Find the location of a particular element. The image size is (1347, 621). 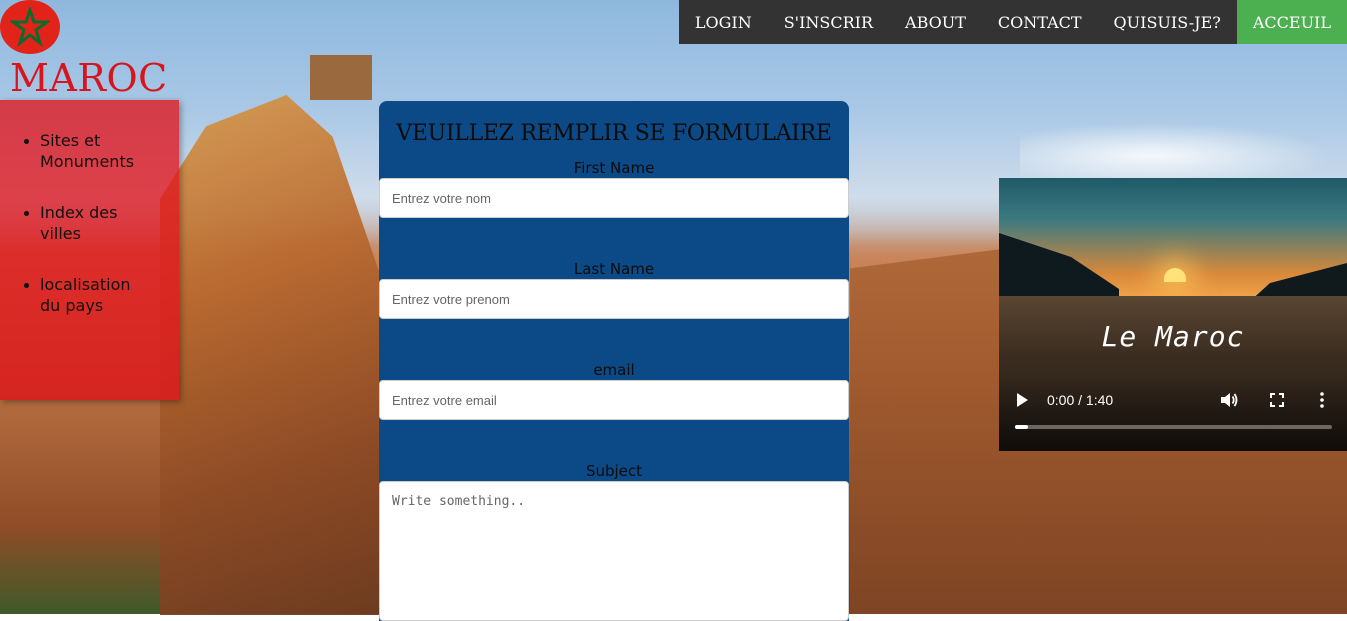

video-progress-fill is located at coordinates (1021, 427).